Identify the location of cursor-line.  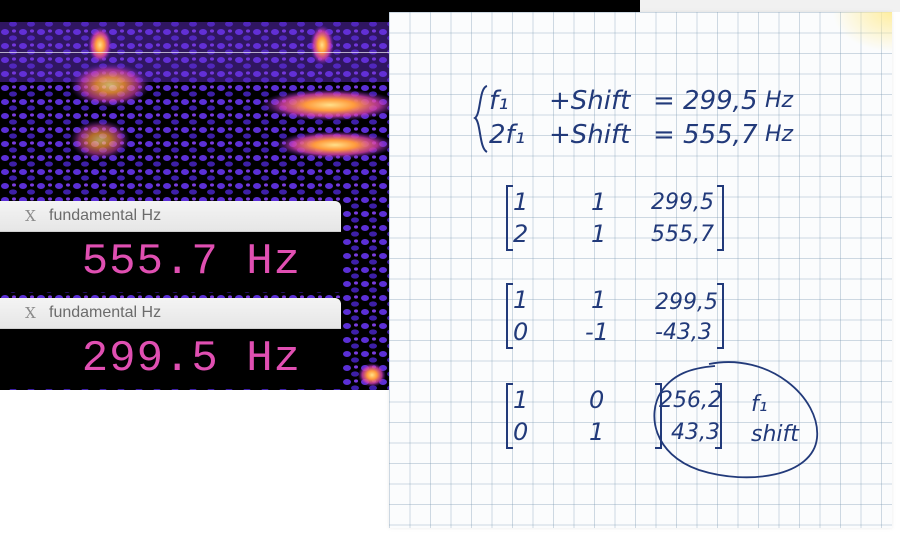
(196, 52).